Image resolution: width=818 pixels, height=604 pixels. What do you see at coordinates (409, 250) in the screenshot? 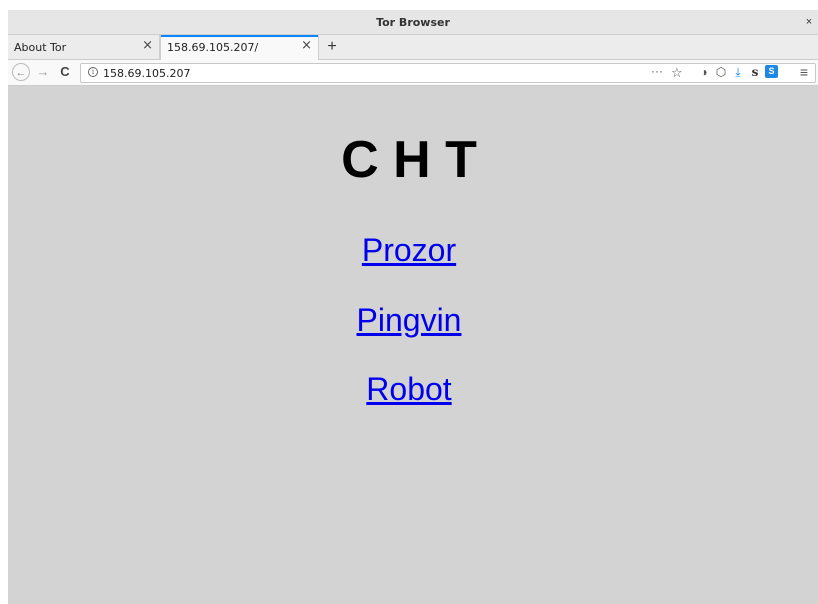
I see `link-prozor: Prozor` at bounding box center [409, 250].